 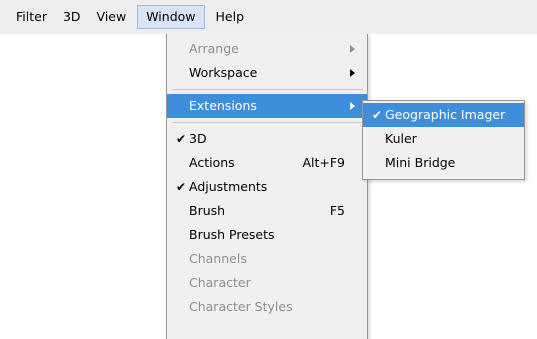 I want to click on menu-item-label: 3D, so click(x=198, y=138).